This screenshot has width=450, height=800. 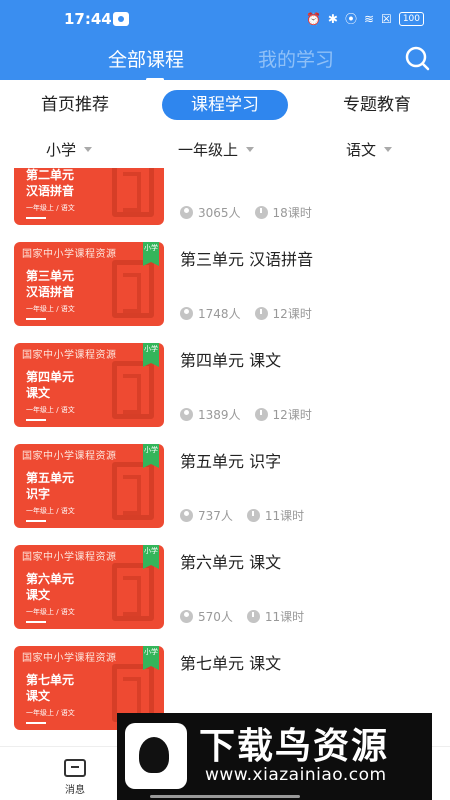 What do you see at coordinates (50, 175) in the screenshot?
I see `thumb-unit-line1: 第二单元` at bounding box center [50, 175].